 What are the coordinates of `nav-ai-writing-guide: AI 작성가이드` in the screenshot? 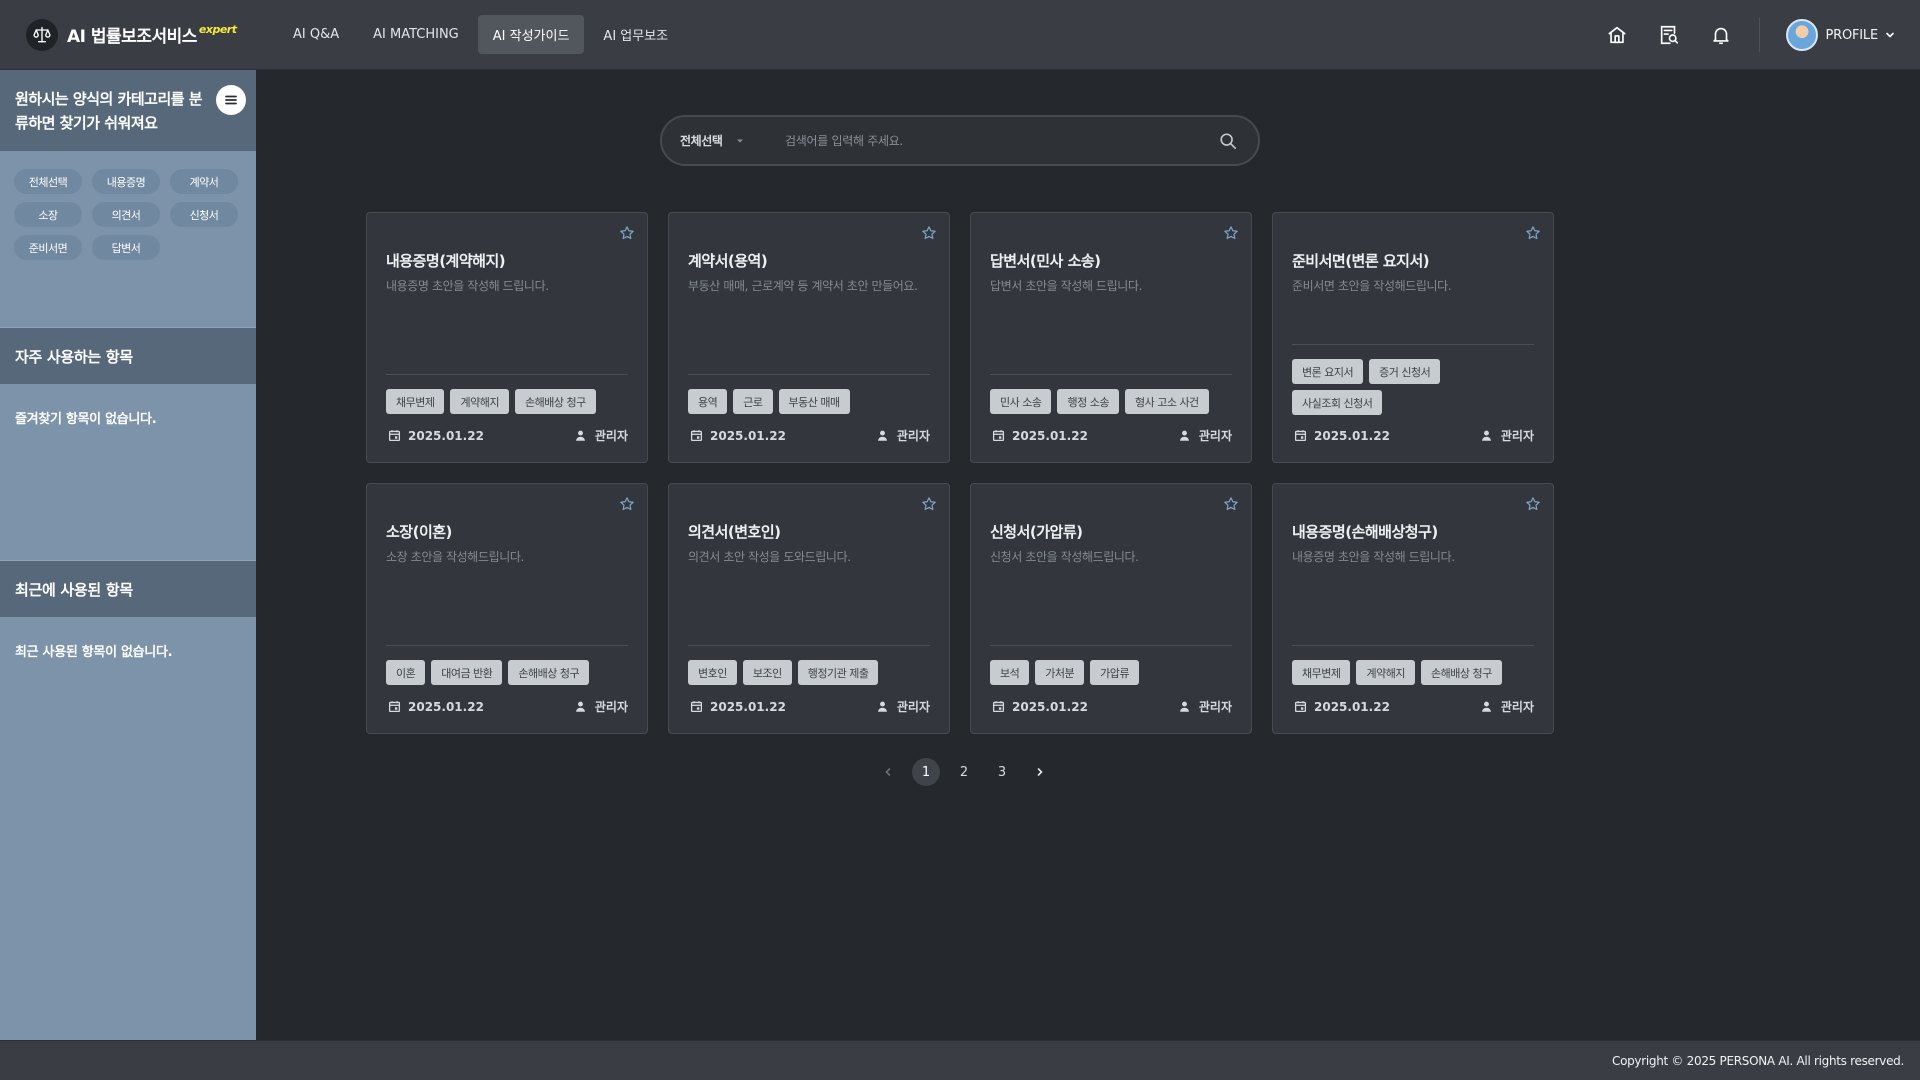 It's located at (531, 34).